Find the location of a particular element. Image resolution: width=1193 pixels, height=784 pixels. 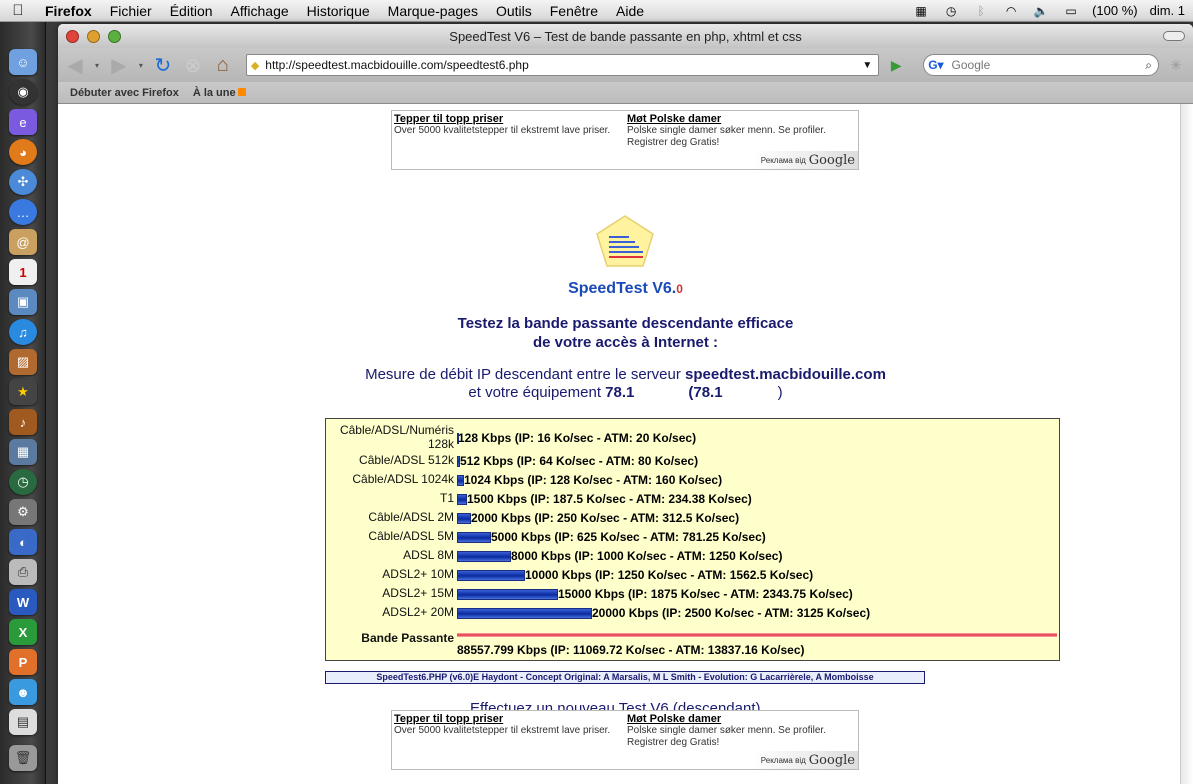

ical-icon: 1 is located at coordinates (23, 272).